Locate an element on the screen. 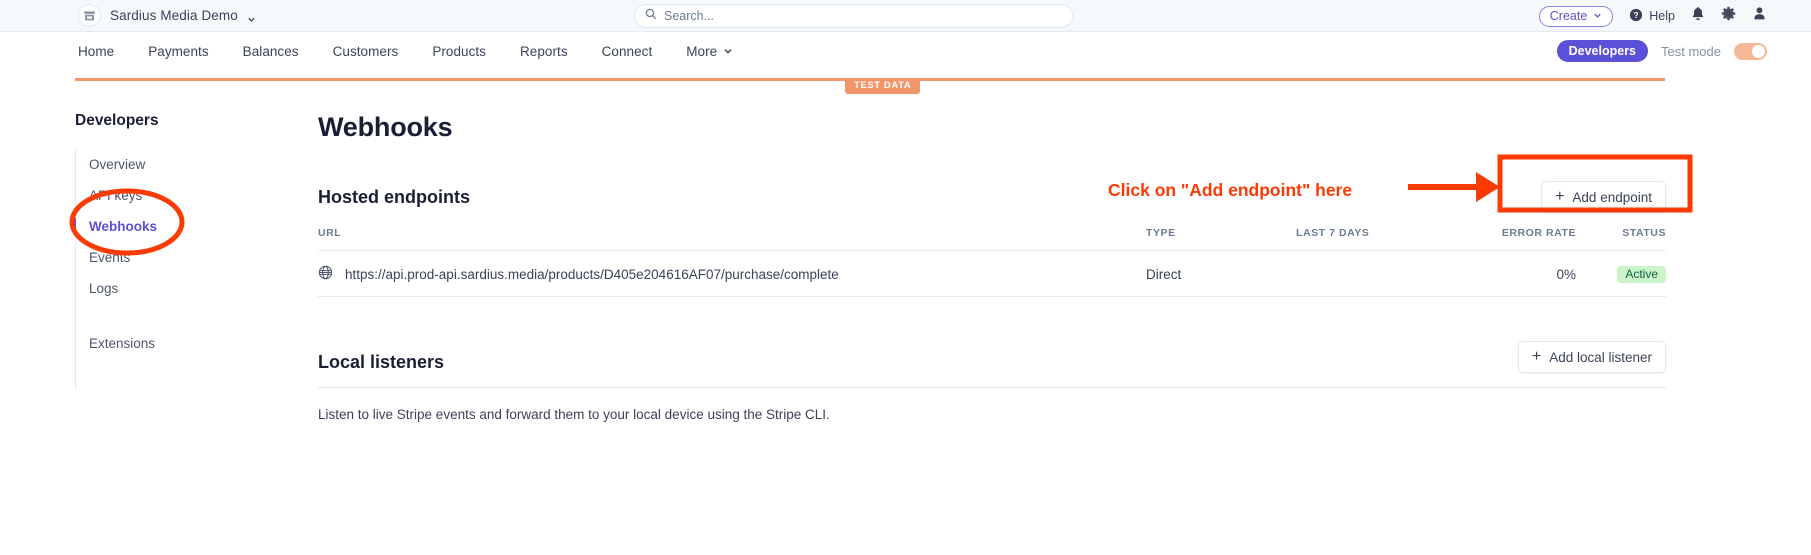 Image resolution: width=1811 pixels, height=555 pixels. sidebar-item-label: Overview is located at coordinates (117, 164).